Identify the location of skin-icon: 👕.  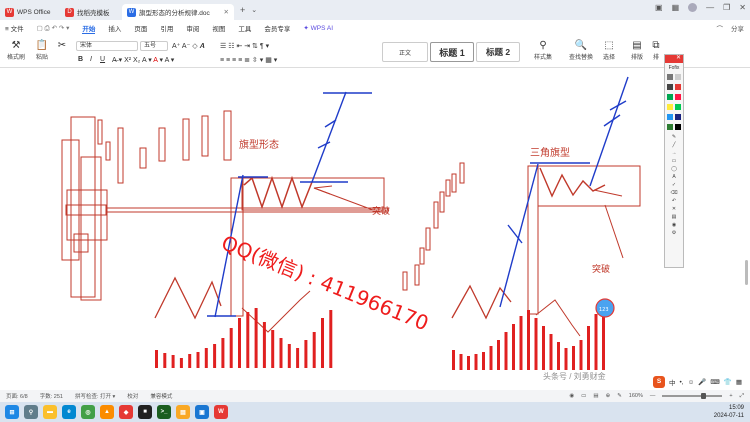
(728, 382).